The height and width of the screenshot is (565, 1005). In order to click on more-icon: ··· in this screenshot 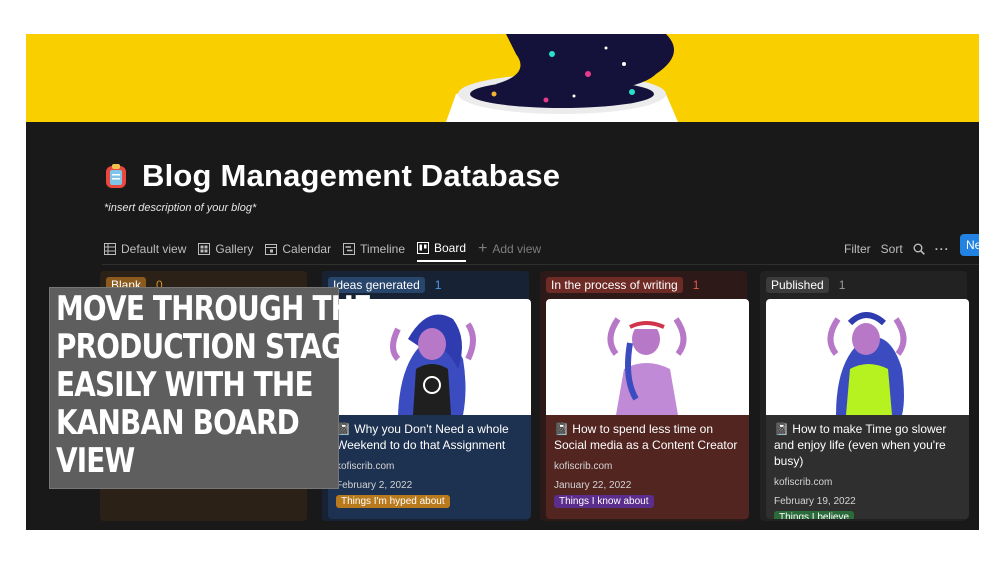, I will do `click(942, 249)`.